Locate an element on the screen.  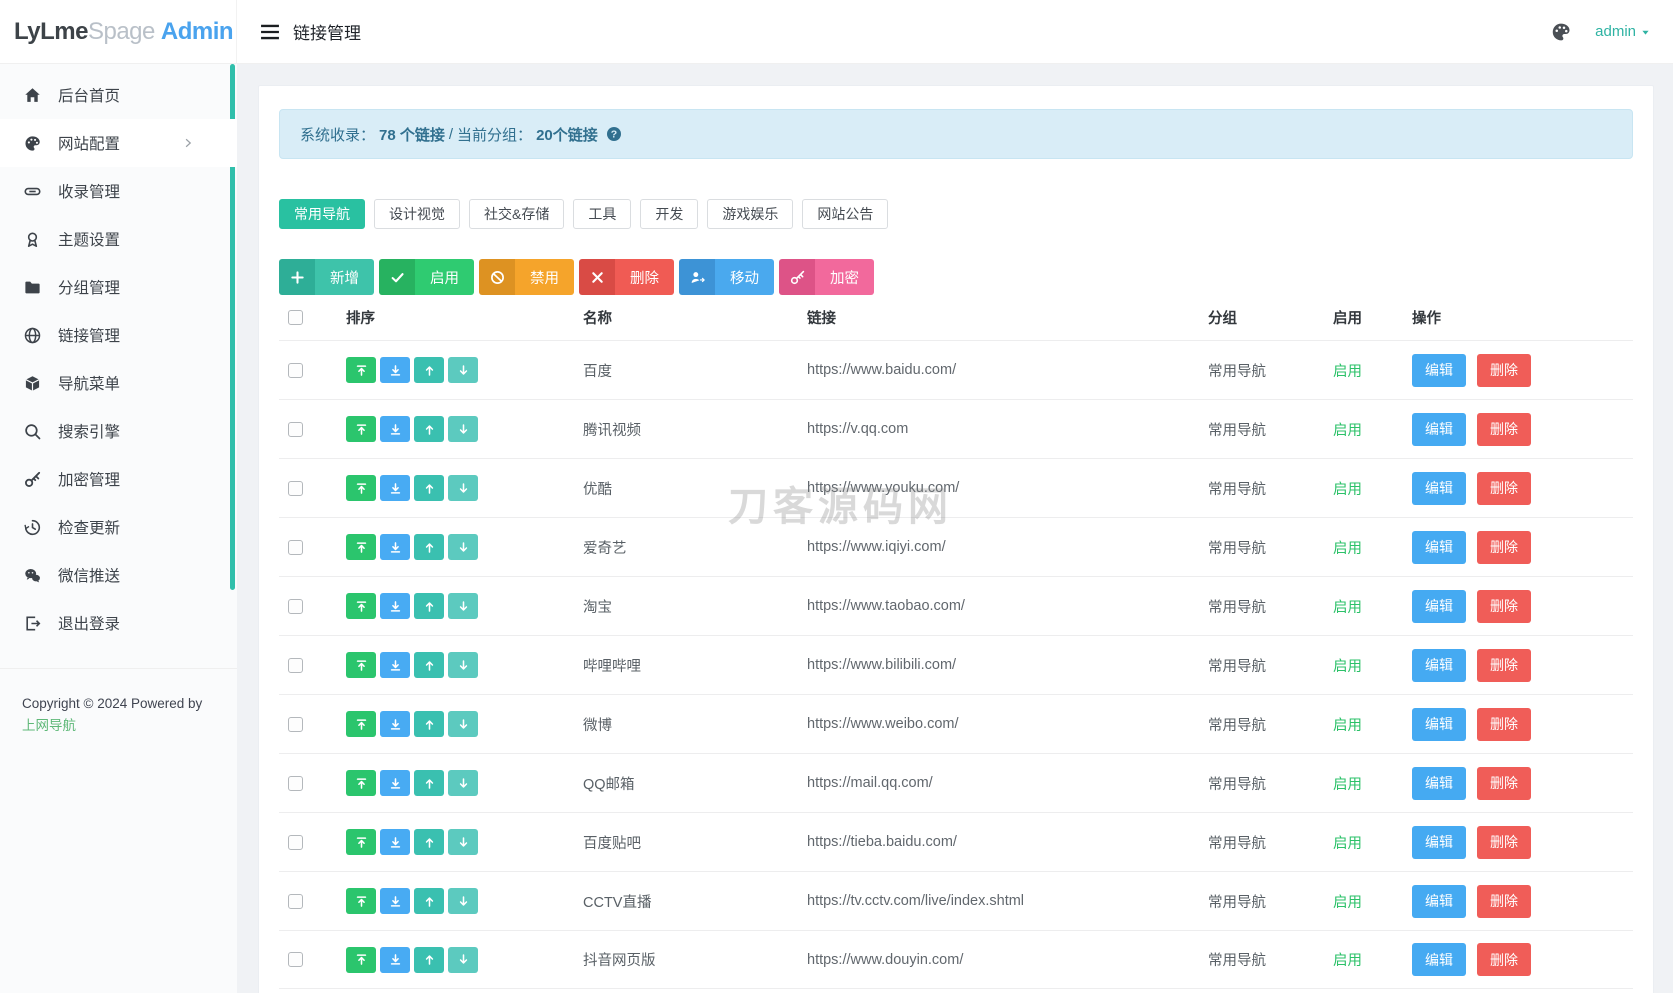
tab-group-6: 网站公告 is located at coordinates (845, 214).